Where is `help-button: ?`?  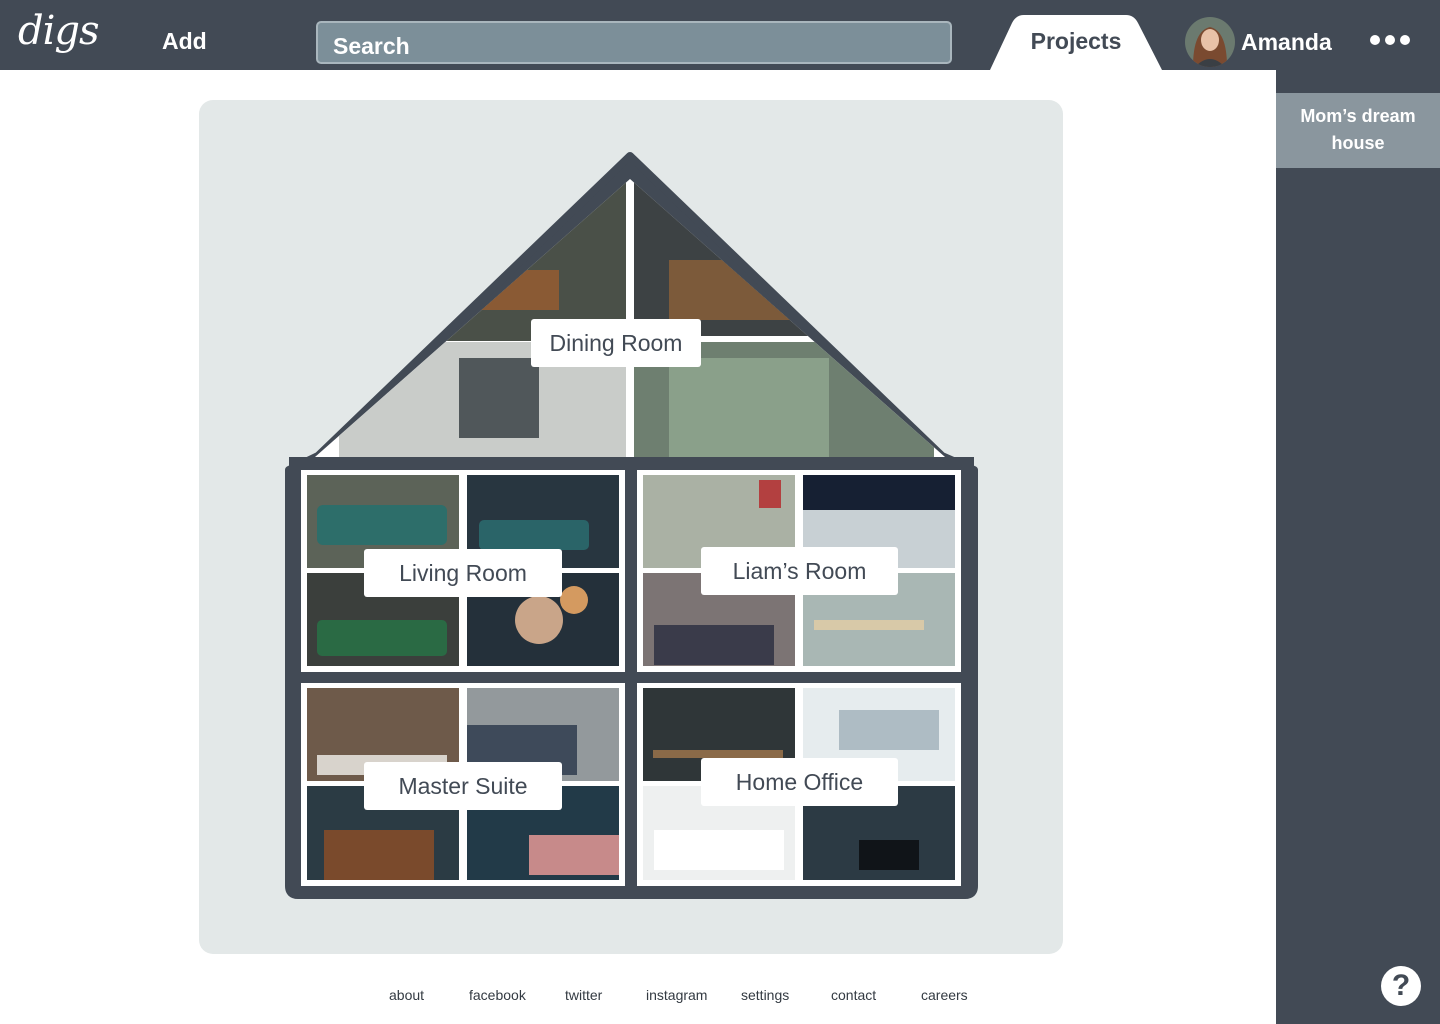
help-button: ? is located at coordinates (1401, 986).